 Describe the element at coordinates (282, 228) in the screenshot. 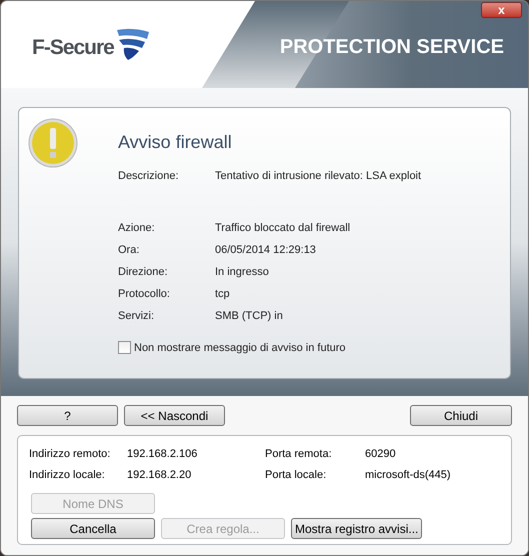

I see `field-value: Traffico bloccato dal firewall` at that location.